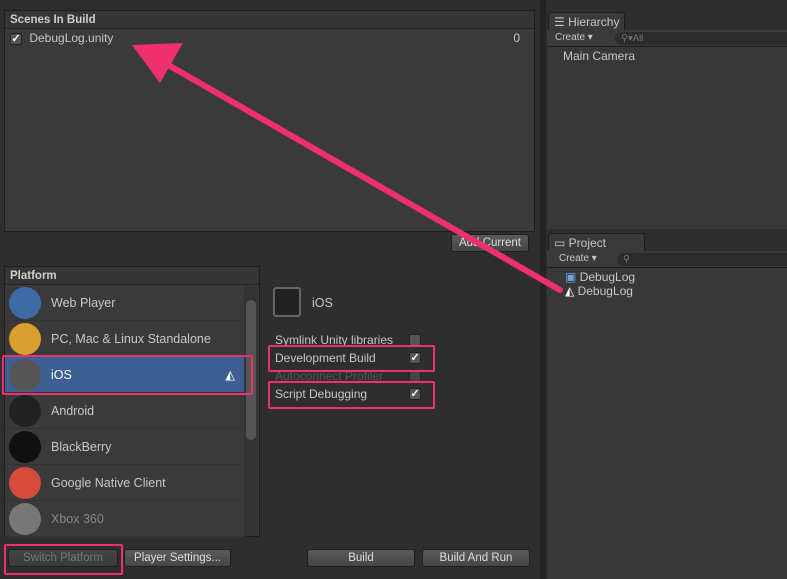  Describe the element at coordinates (561, 22) in the screenshot. I see `hierarchy-list-icon: ☰` at that location.